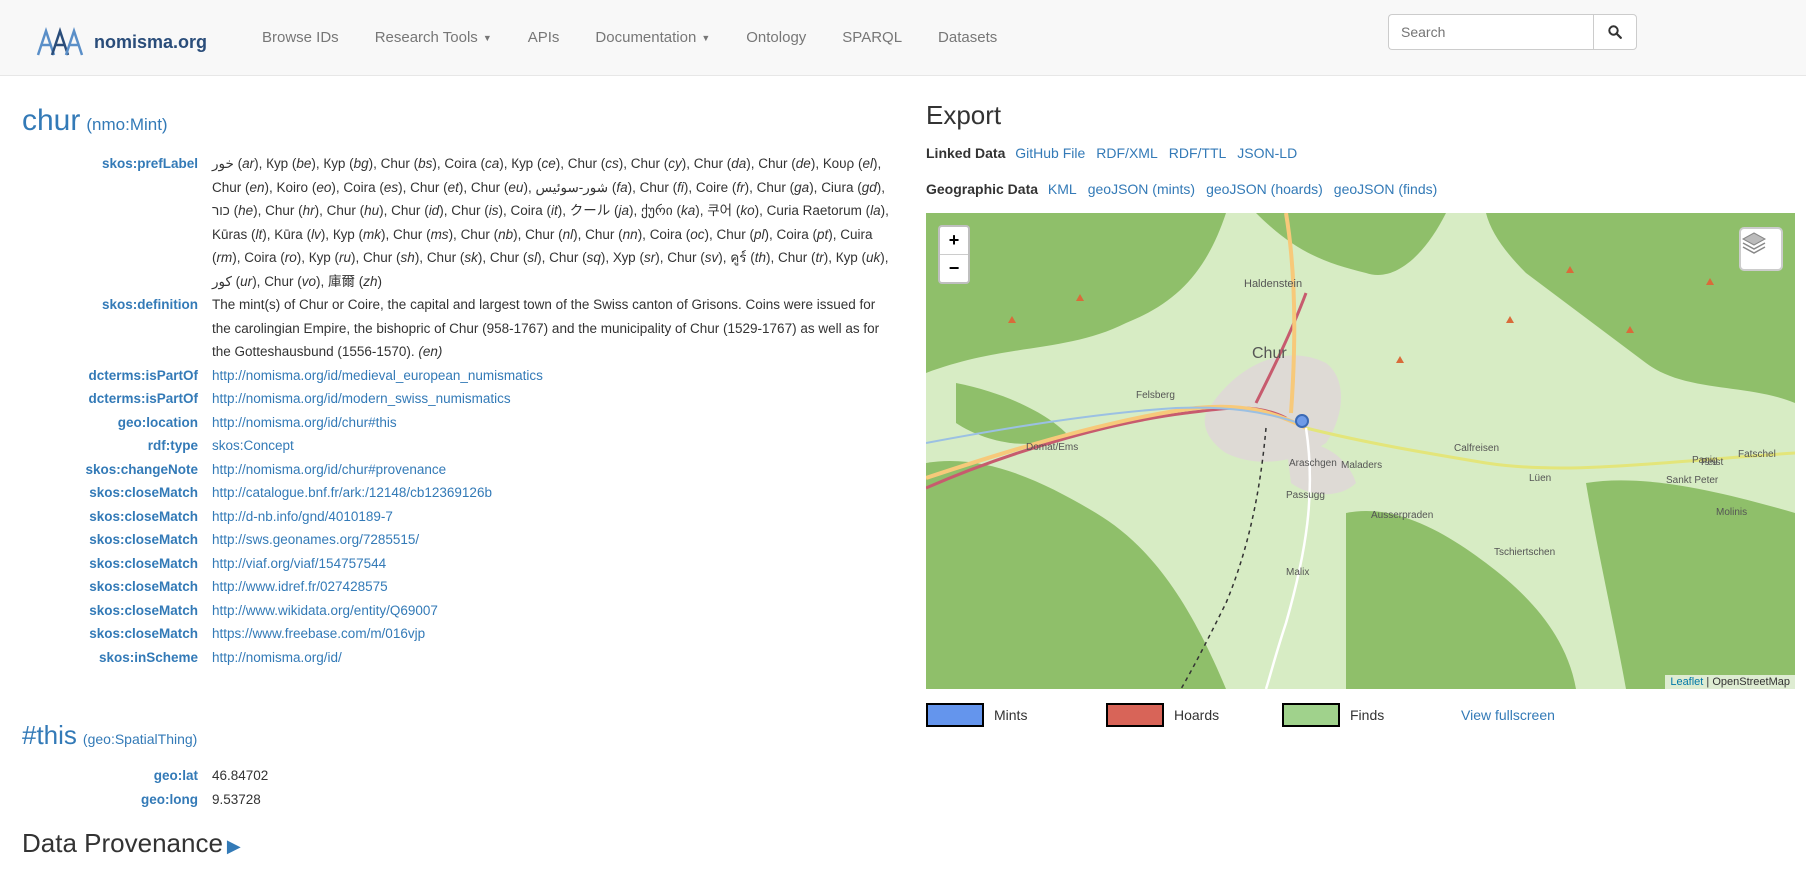  What do you see at coordinates (361, 163) in the screenshot?
I see `pref-label-lang: bg` at bounding box center [361, 163].